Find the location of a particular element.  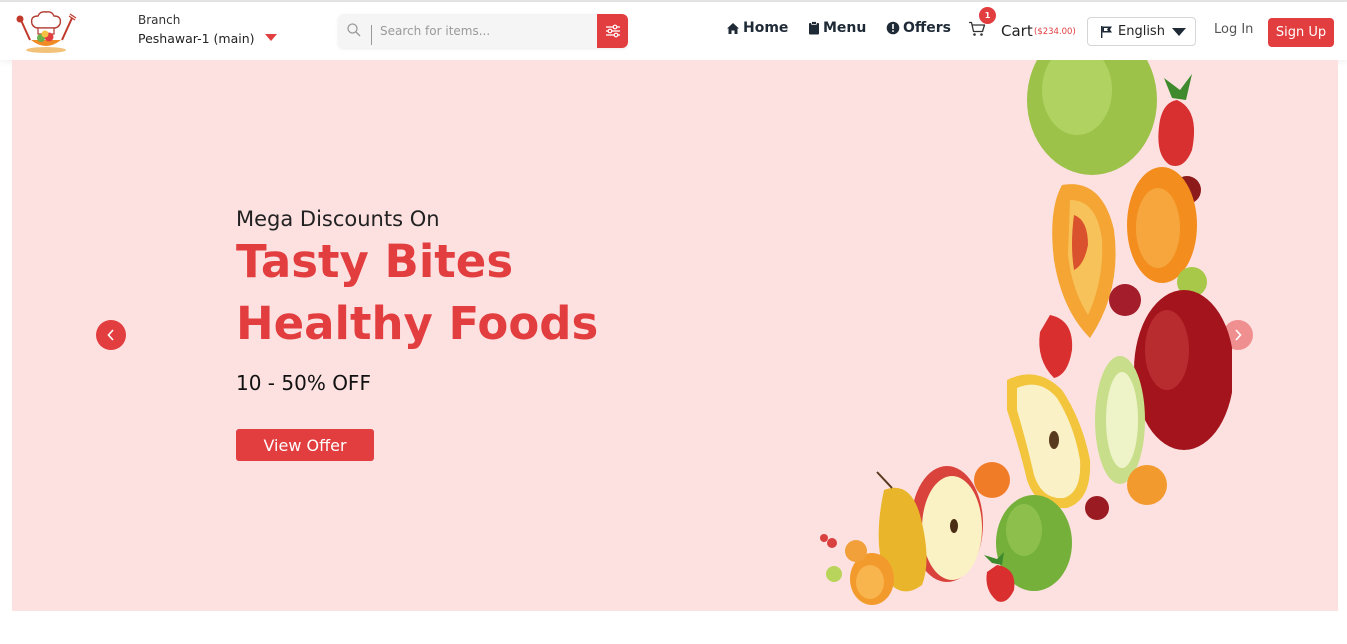

filter-icon is located at coordinates (612, 31).